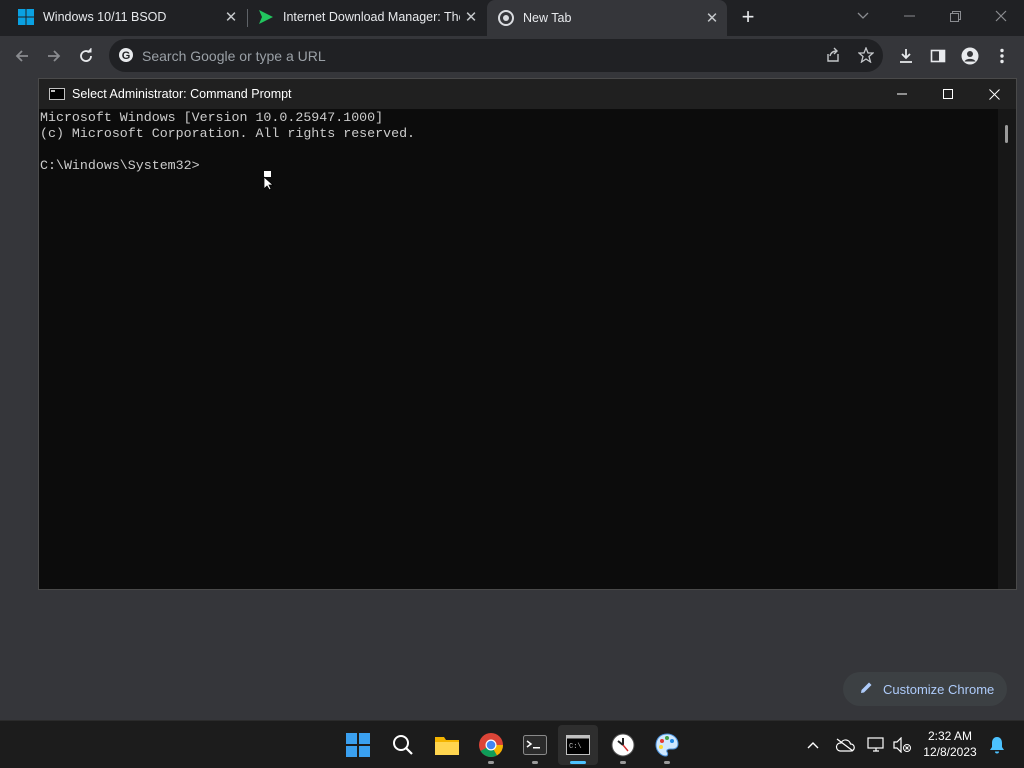 Image resolution: width=1024 pixels, height=768 pixels. I want to click on back-button, so click(22, 56).